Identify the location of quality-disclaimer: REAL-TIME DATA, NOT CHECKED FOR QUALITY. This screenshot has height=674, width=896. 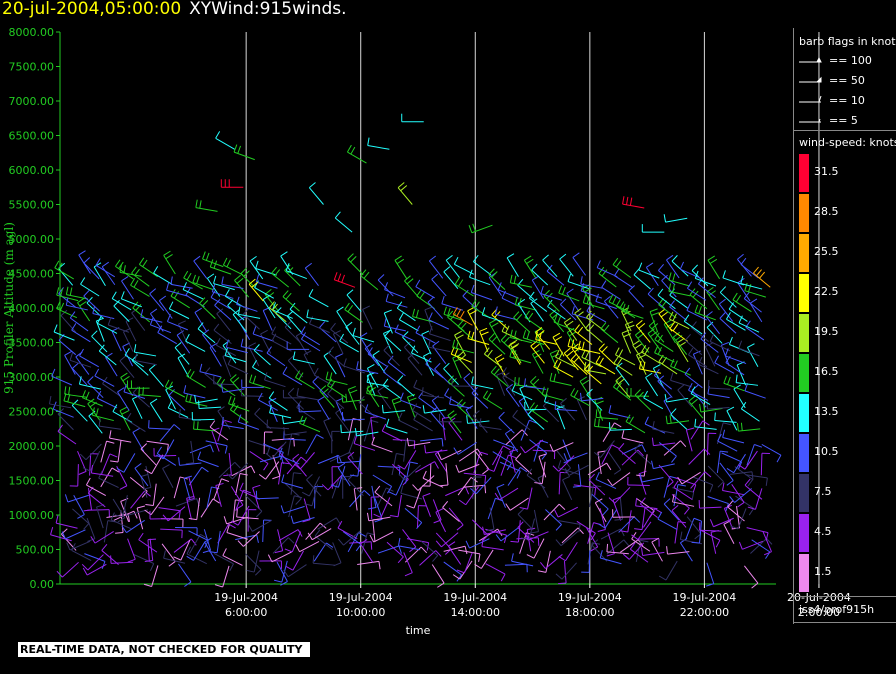
(164, 649).